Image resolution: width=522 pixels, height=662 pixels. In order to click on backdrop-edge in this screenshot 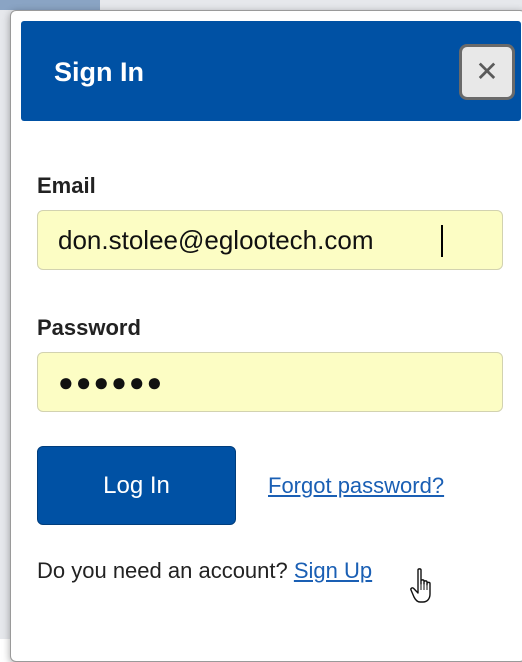, I will do `click(50, 5)`.